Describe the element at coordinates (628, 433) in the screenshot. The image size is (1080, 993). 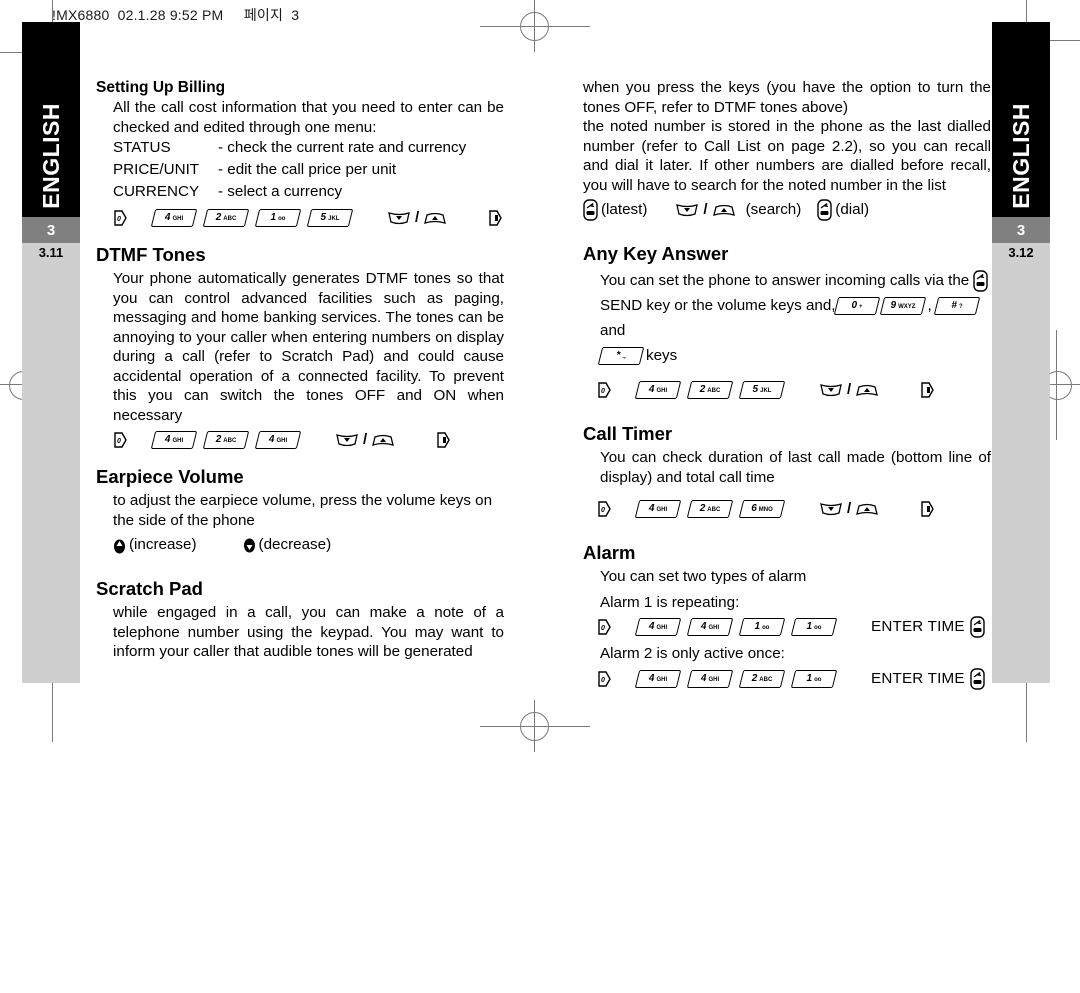
I see `heading-call-timer: Call Timer` at that location.